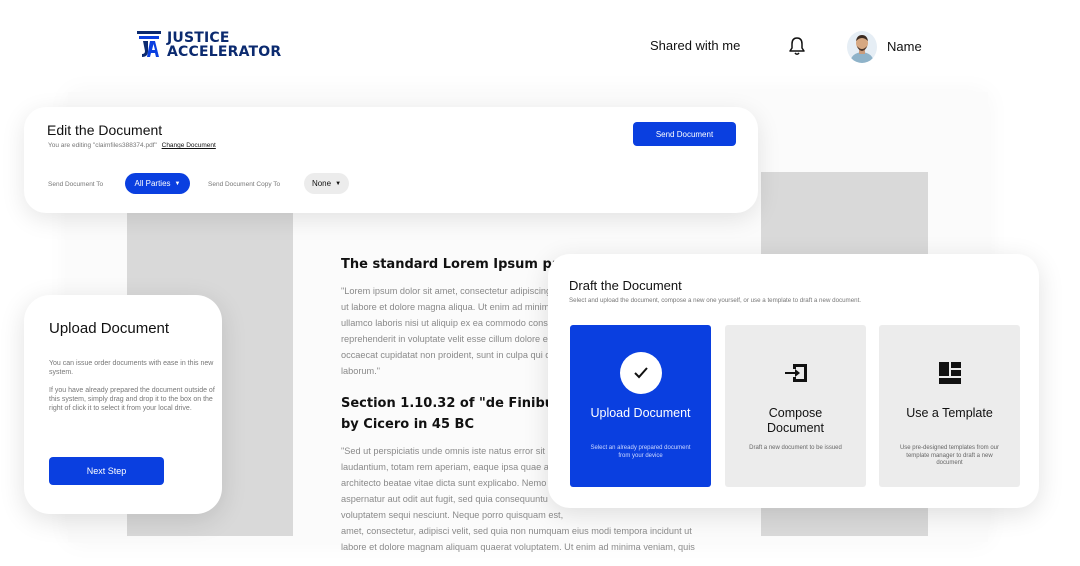 The height and width of the screenshot is (566, 1080). I want to click on nav-shared-with-me: Shared with me, so click(695, 45).